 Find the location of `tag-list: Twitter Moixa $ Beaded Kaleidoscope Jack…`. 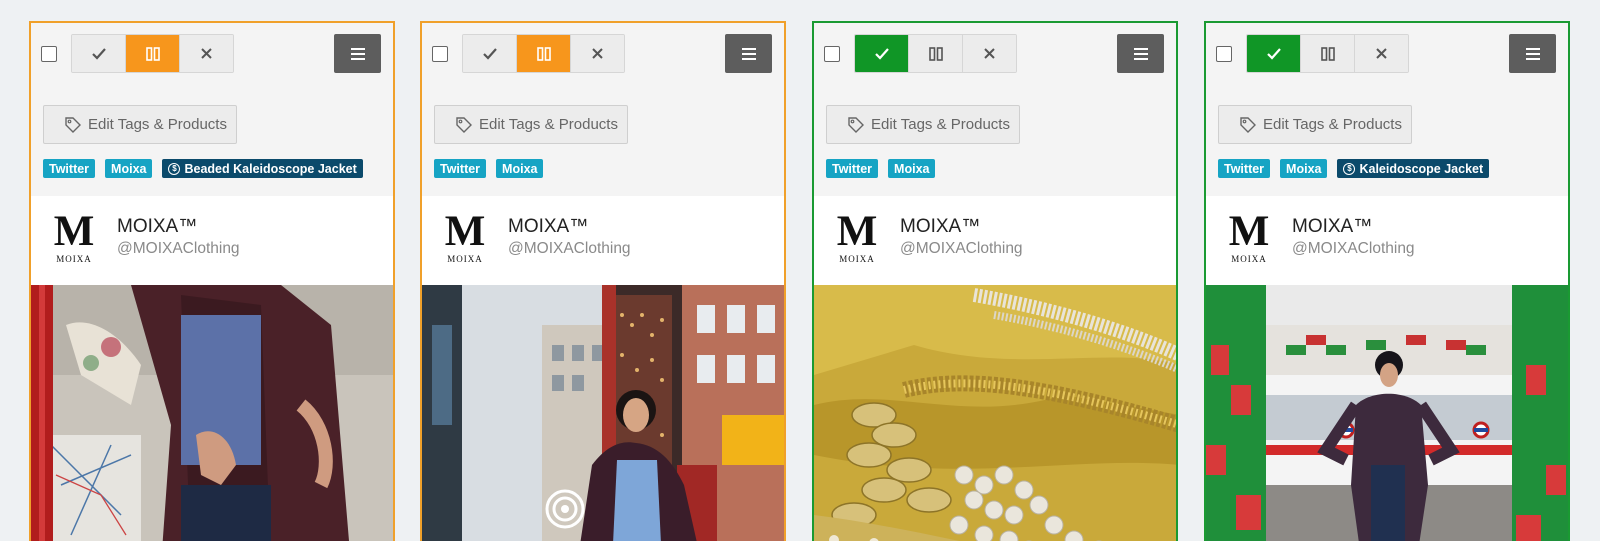

tag-list: Twitter Moixa $ Beaded Kaleidoscope Jack… is located at coordinates (203, 168).